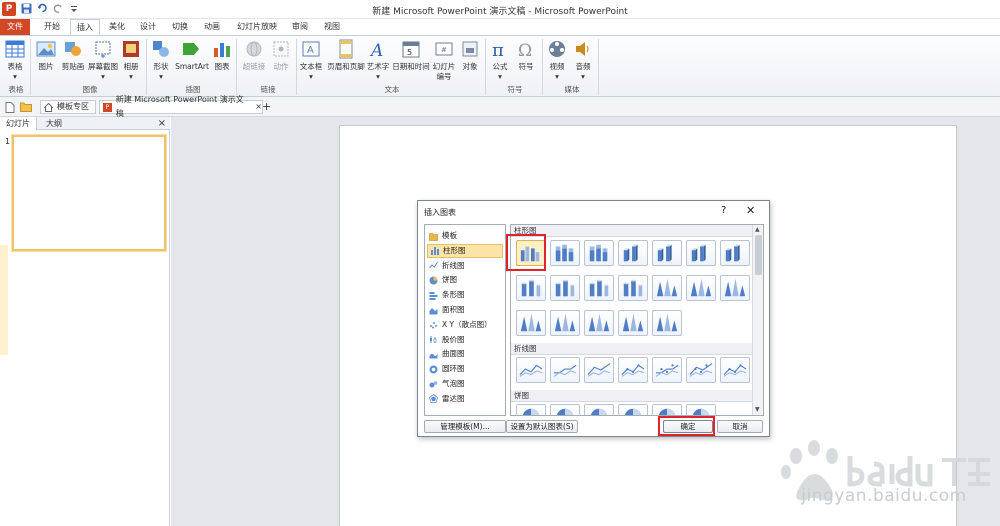 Image resolution: width=1000 pixels, height=526 pixels. What do you see at coordinates (465, 399) in the screenshot?
I see `chart-category-item: 雷达图` at bounding box center [465, 399].